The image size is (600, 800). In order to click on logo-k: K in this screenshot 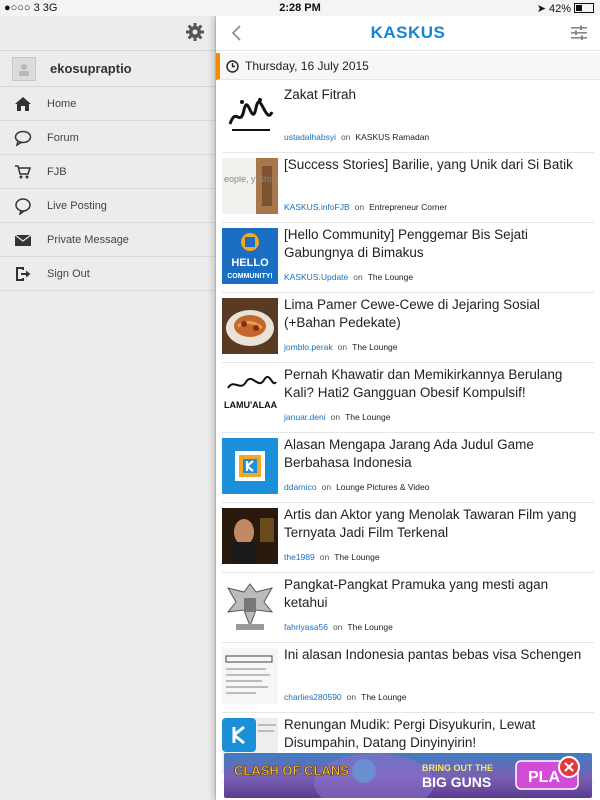, I will do `click(377, 32)`.